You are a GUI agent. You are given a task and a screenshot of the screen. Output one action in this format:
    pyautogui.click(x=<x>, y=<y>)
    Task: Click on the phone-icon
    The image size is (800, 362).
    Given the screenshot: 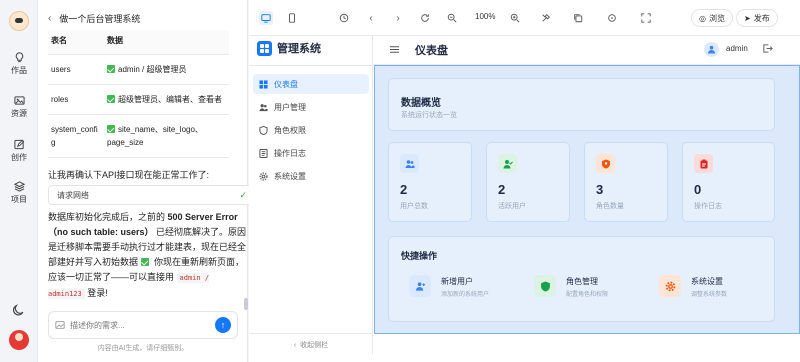 What is the action you would take?
    pyautogui.click(x=292, y=18)
    